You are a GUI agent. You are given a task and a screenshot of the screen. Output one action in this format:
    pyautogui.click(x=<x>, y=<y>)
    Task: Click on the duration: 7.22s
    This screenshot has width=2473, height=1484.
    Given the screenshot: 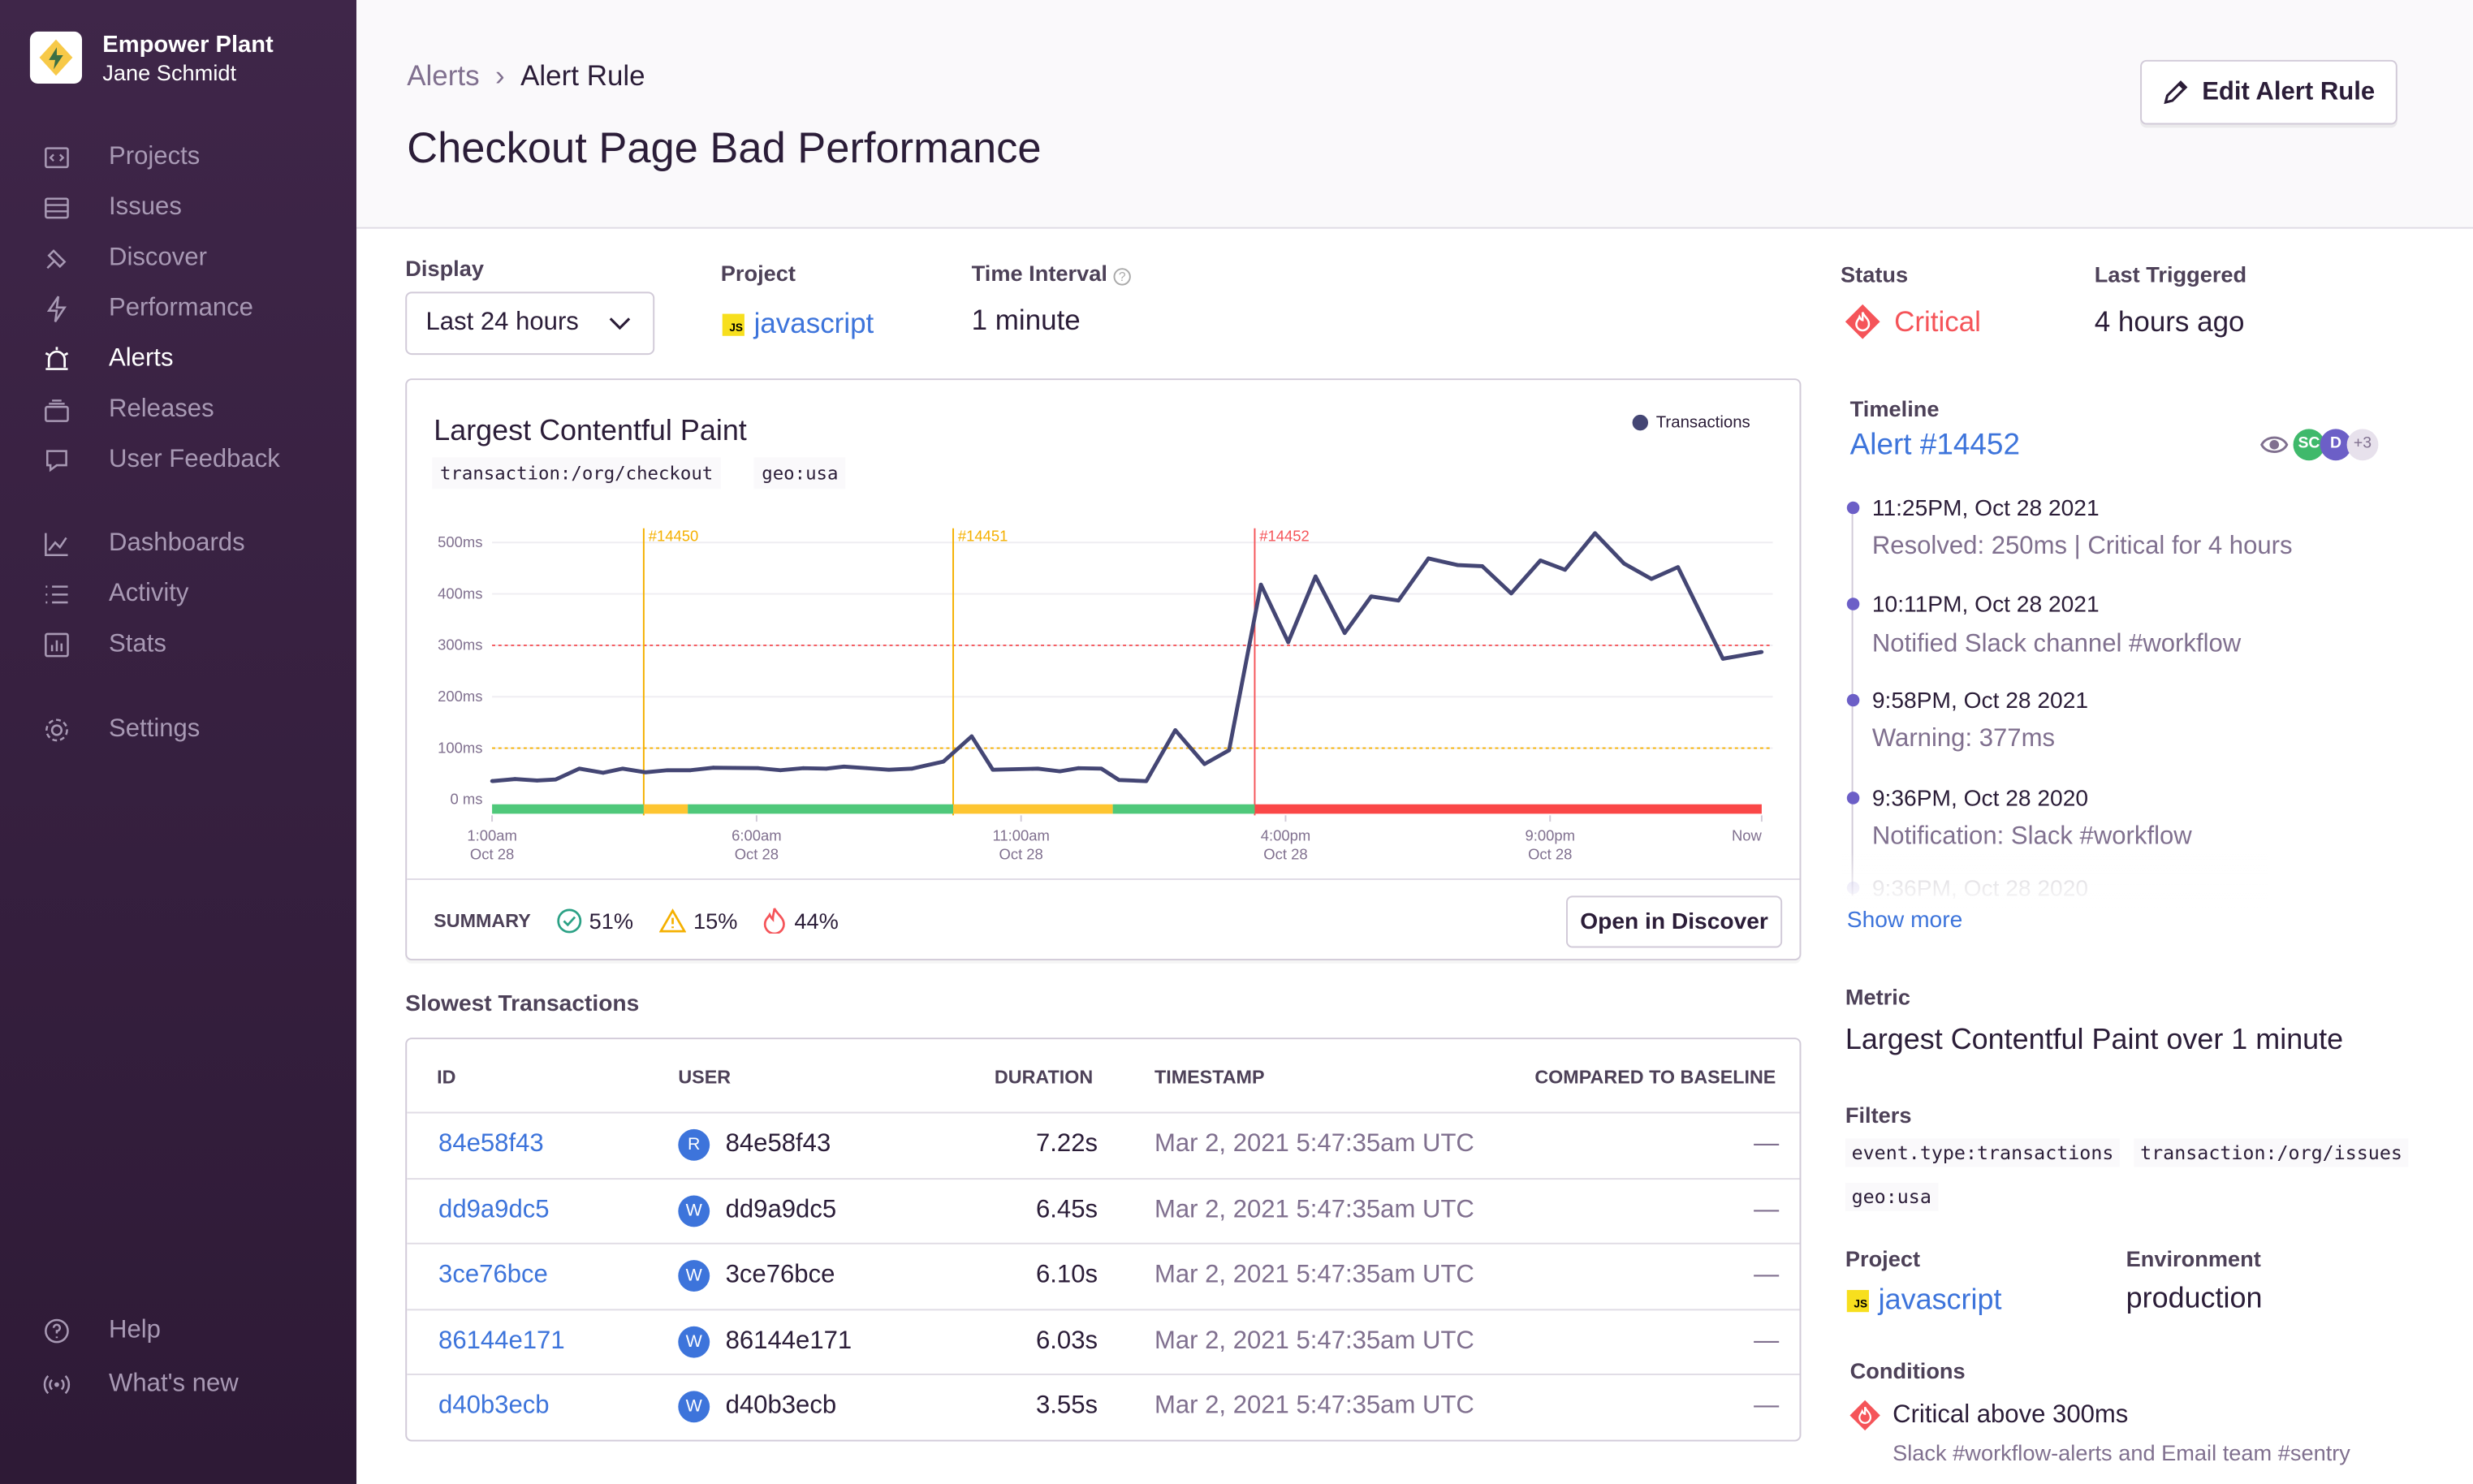 What is the action you would take?
    pyautogui.click(x=1067, y=1144)
    